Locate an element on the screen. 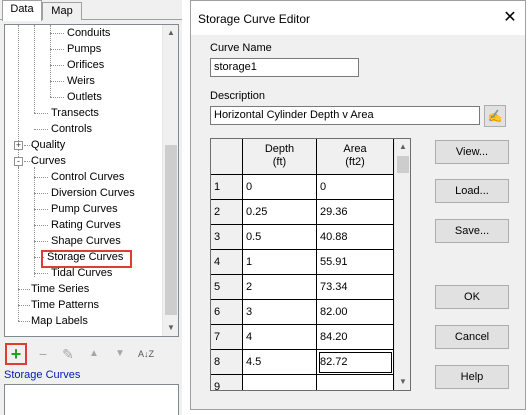 The height and width of the screenshot is (415, 530). tree-item-label: Time Patterns is located at coordinates (65, 305).